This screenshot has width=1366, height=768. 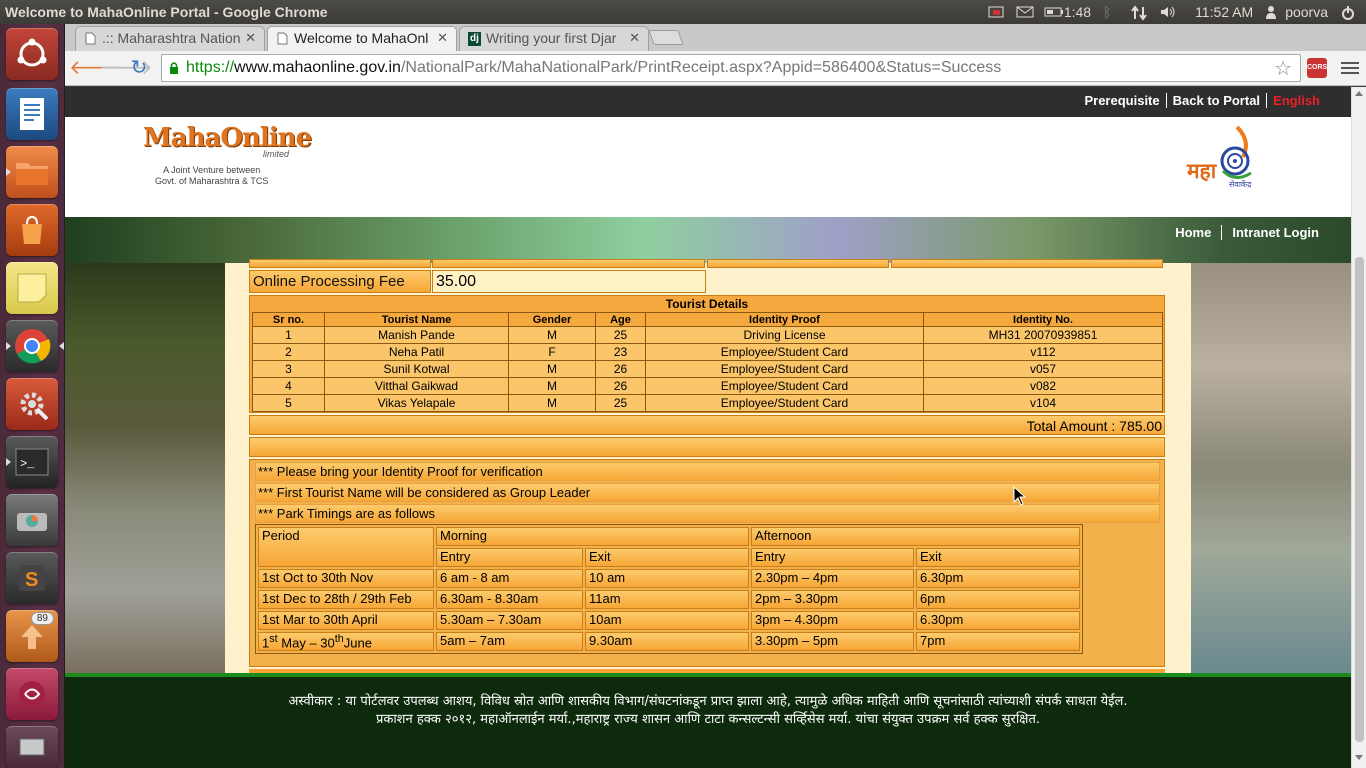 What do you see at coordinates (139, 68) in the screenshot?
I see `reload-icon: ↻` at bounding box center [139, 68].